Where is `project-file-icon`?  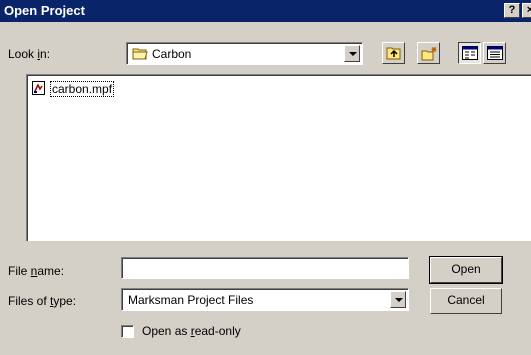 project-file-icon is located at coordinates (38, 88).